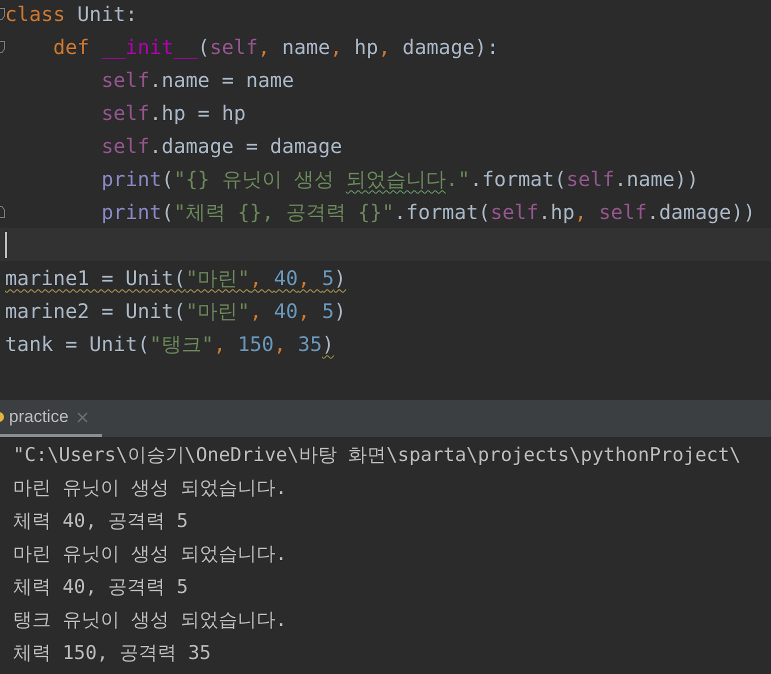 Image resolution: width=771 pixels, height=674 pixels. Describe the element at coordinates (175, 311) in the screenshot. I see `code-line: marine2 = Unit("마린", 40, 5)` at that location.